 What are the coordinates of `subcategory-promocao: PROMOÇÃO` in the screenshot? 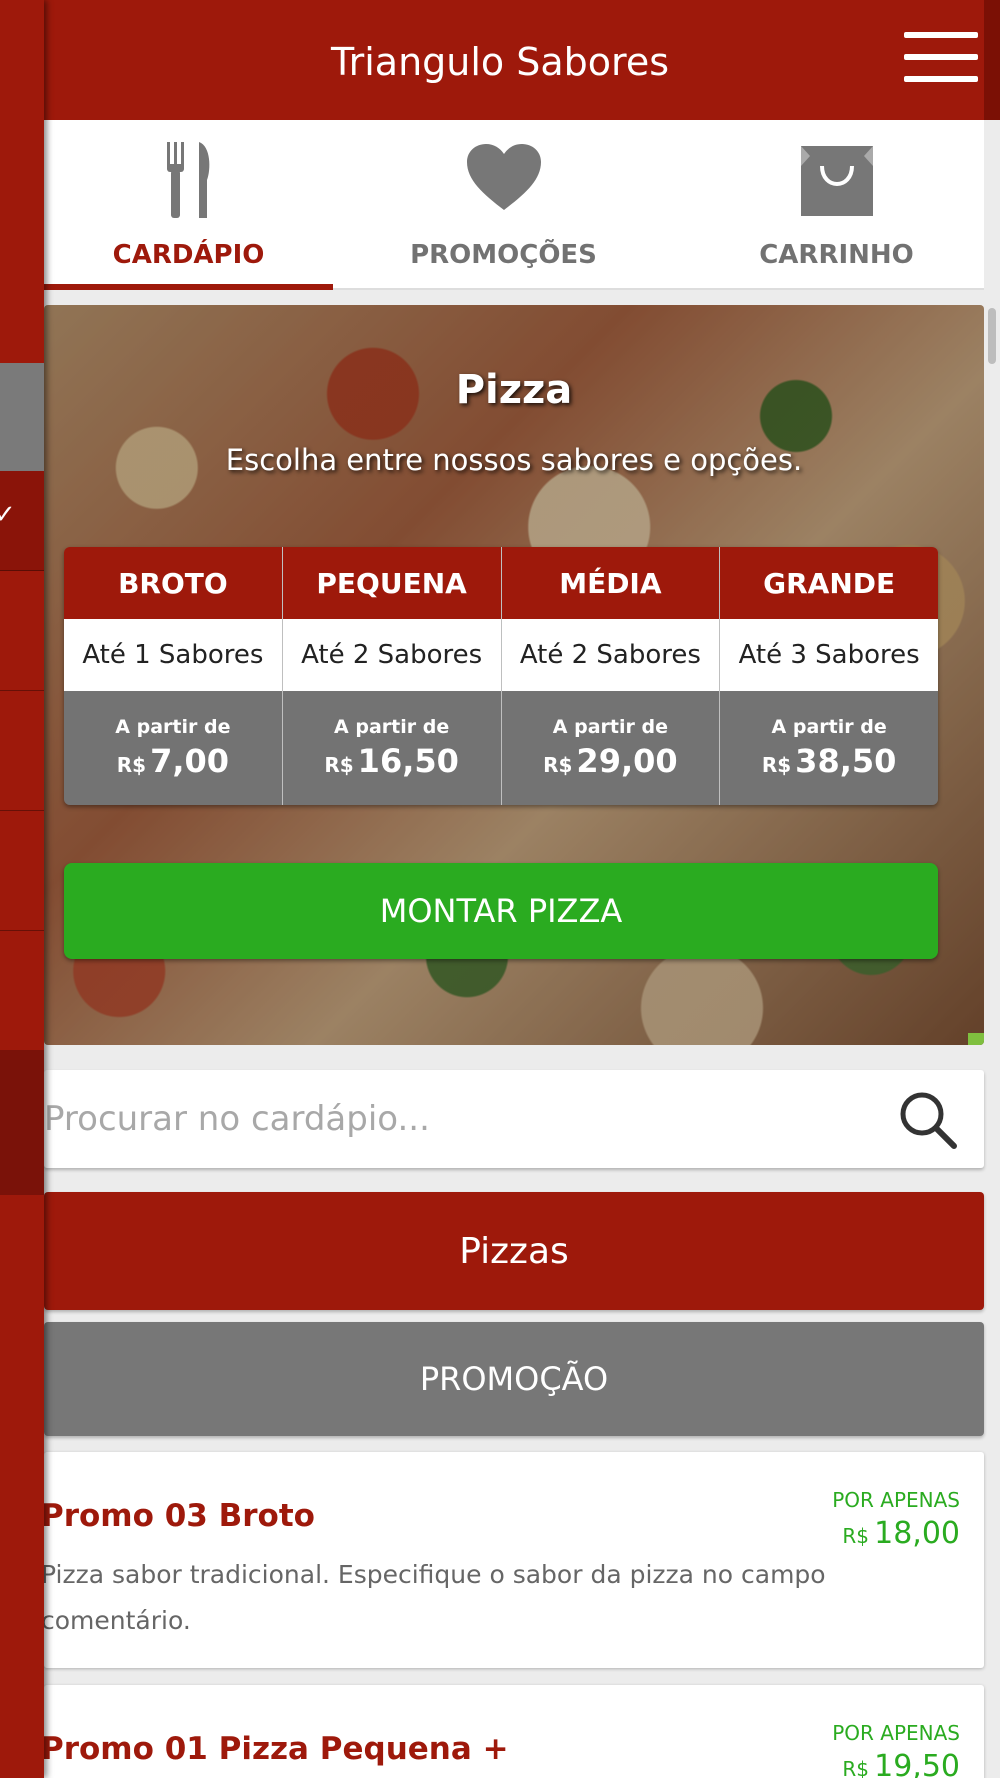 It's located at (514, 1379).